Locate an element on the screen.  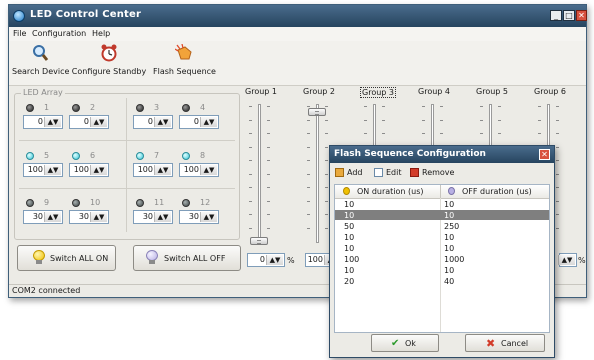
led-value-input-3: 0 ▲▼ is located at coordinates (153, 122).